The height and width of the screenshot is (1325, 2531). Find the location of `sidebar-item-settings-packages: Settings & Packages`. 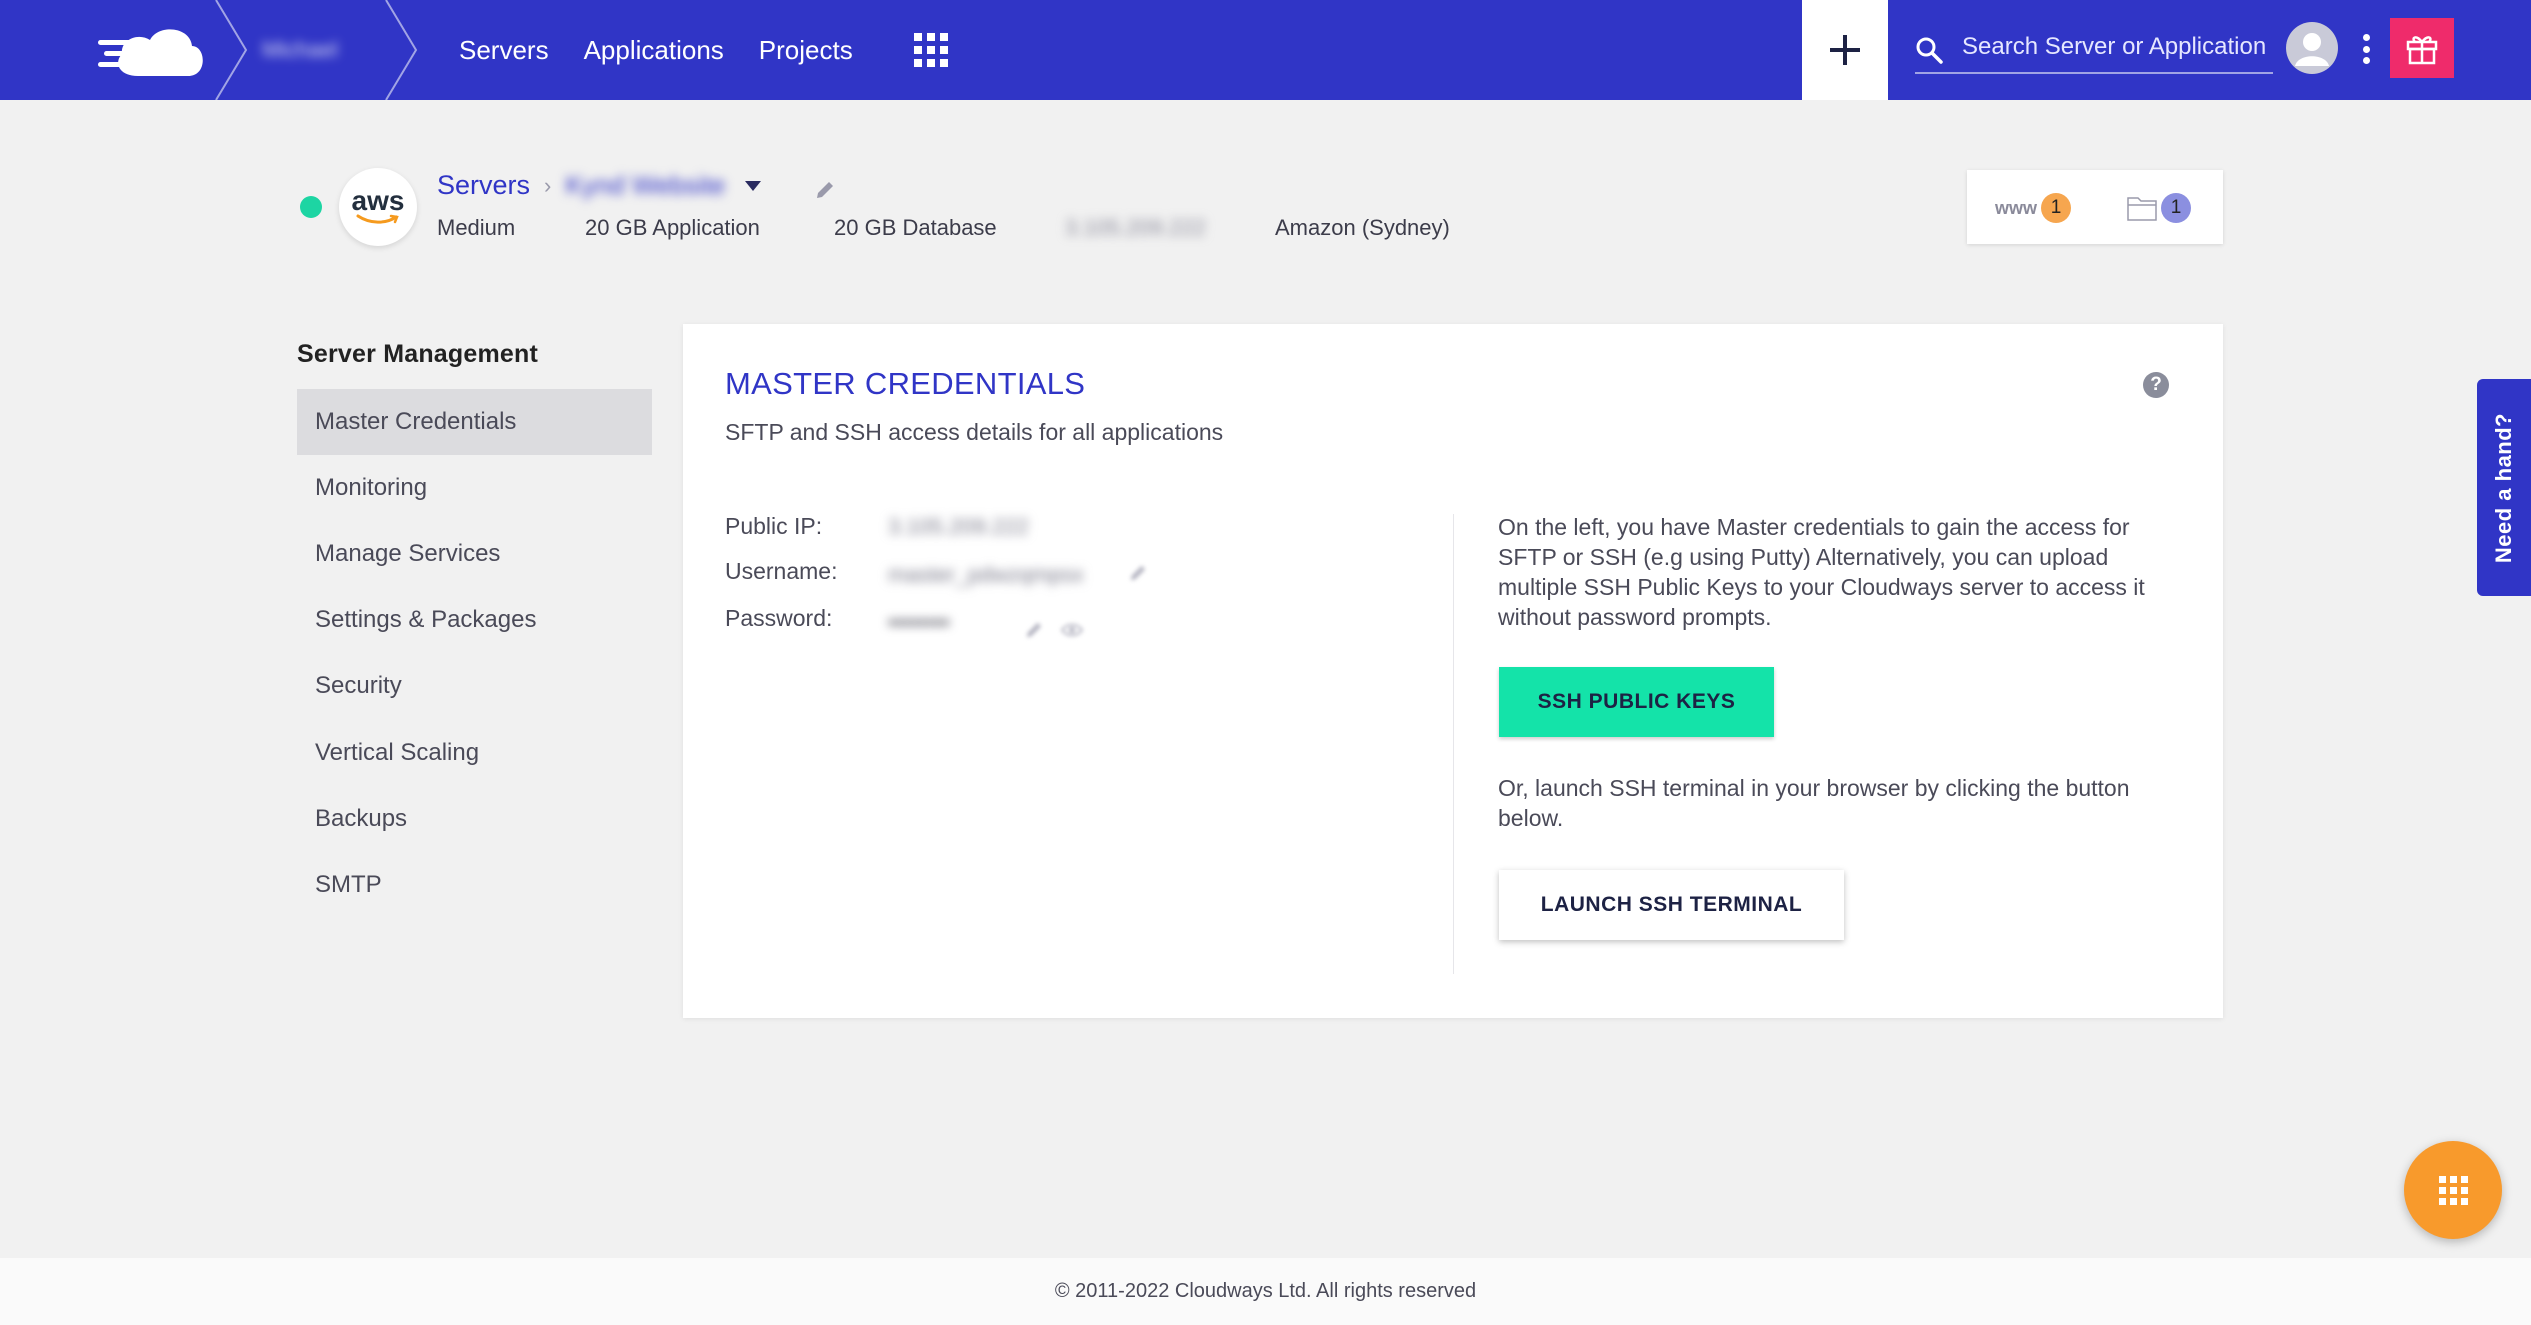

sidebar-item-settings-packages: Settings & Packages is located at coordinates (474, 620).